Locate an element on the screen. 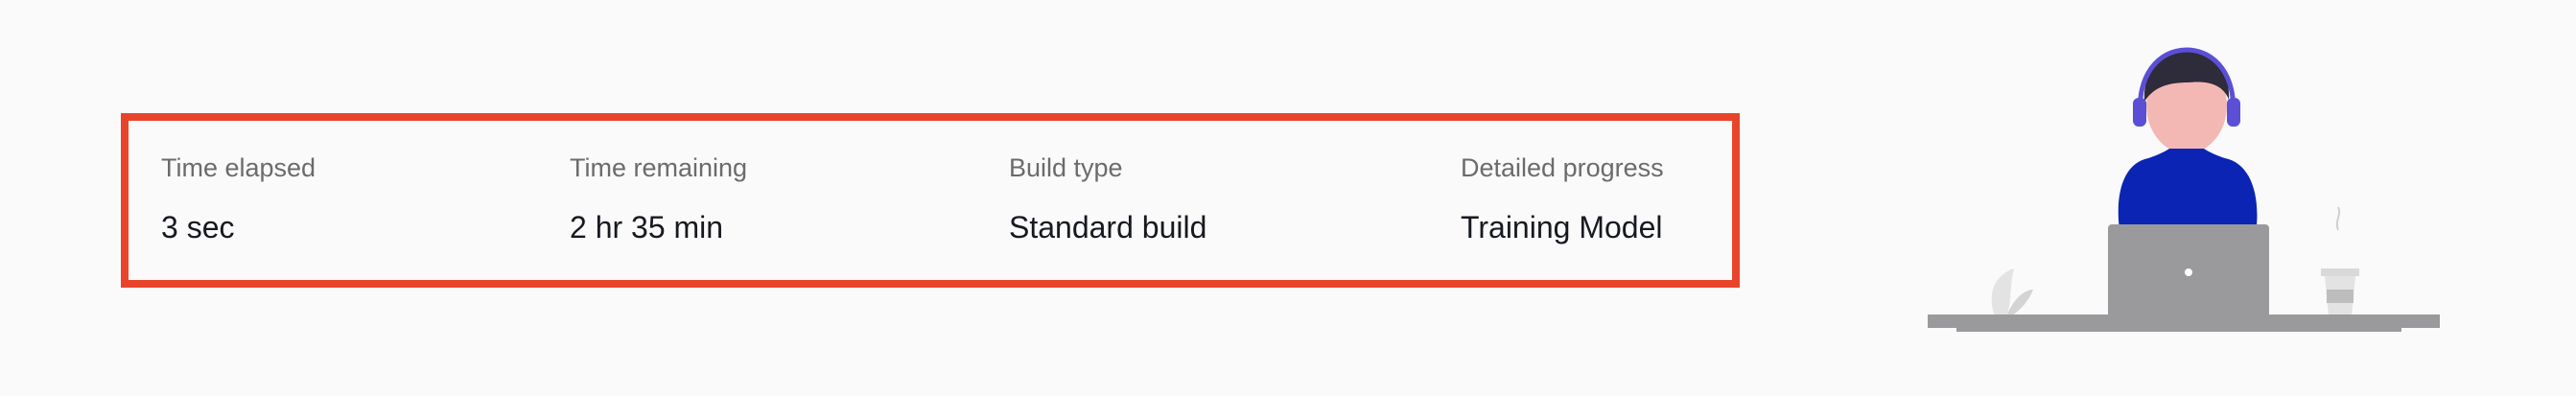 The height and width of the screenshot is (396, 2576). stat-time-elapsed: Time elapsed 3 sec is located at coordinates (238, 199).